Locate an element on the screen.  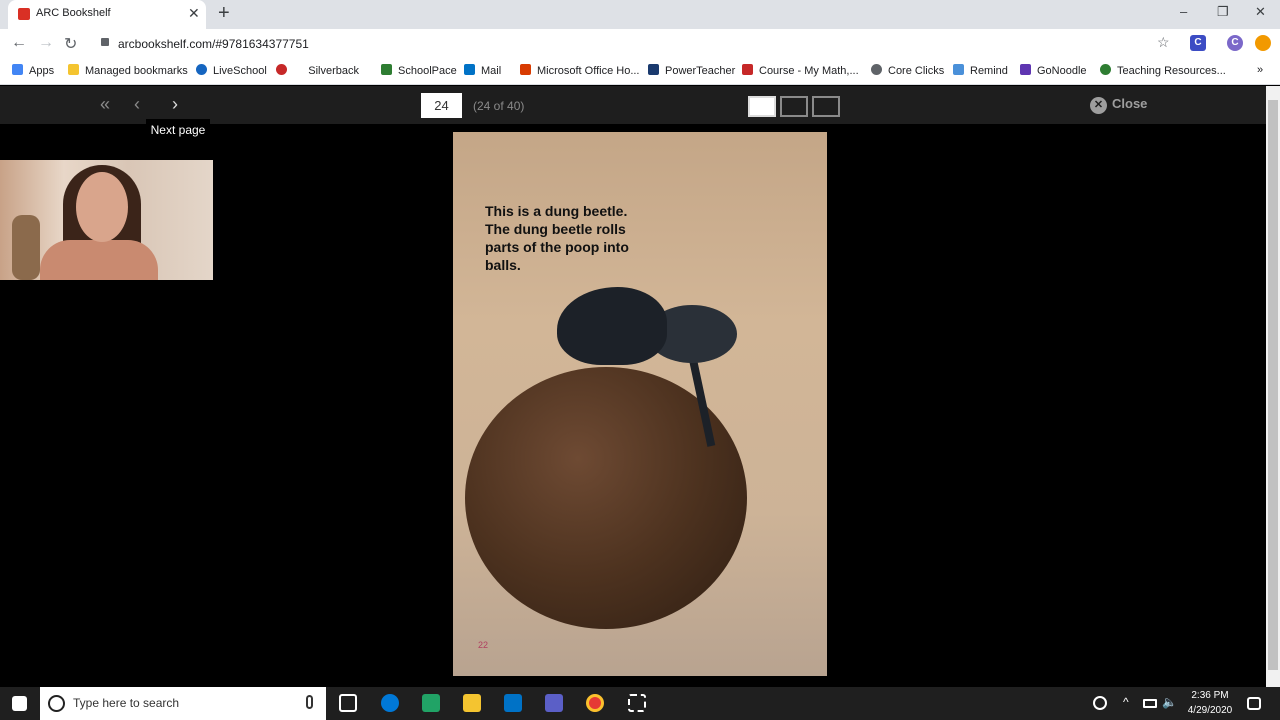
apps-grid-icon is located at coordinates (17, 69).